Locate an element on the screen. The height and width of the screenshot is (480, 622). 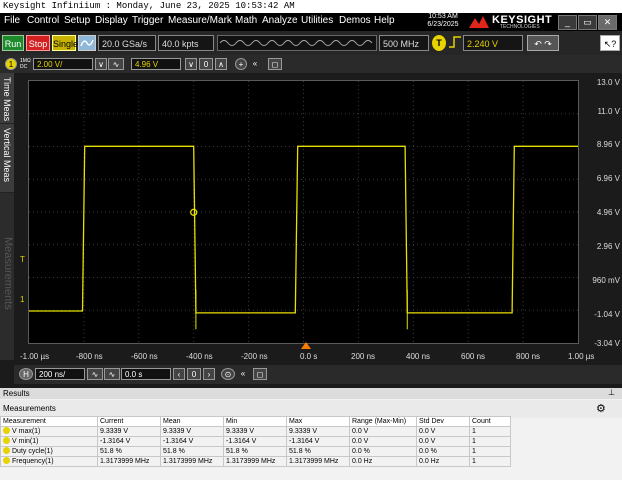
x-tick-label: 0.0 s is located at coordinates (309, 356).